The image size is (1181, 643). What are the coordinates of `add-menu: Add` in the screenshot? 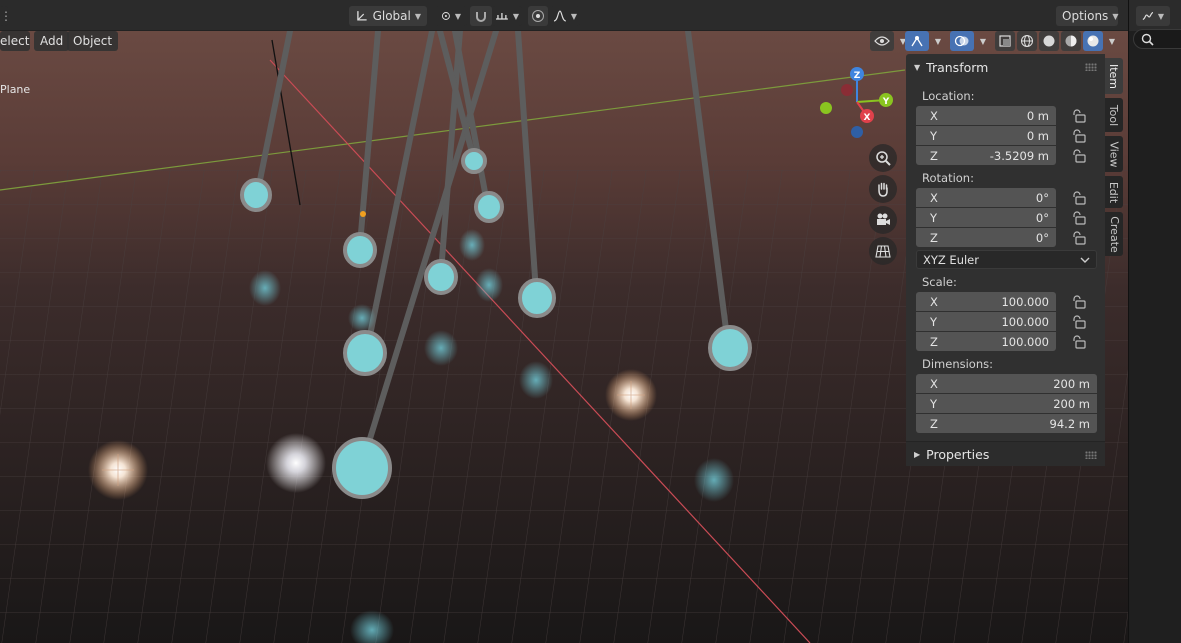 It's located at (52, 41).